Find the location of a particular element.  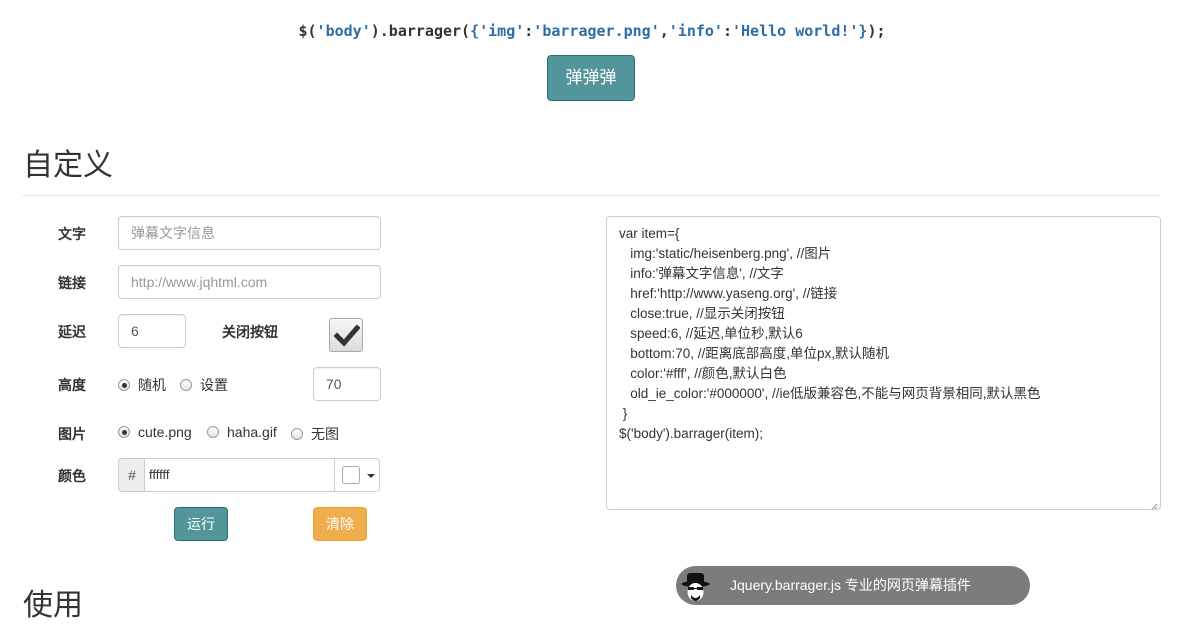

option-label: cute.png is located at coordinates (165, 432).